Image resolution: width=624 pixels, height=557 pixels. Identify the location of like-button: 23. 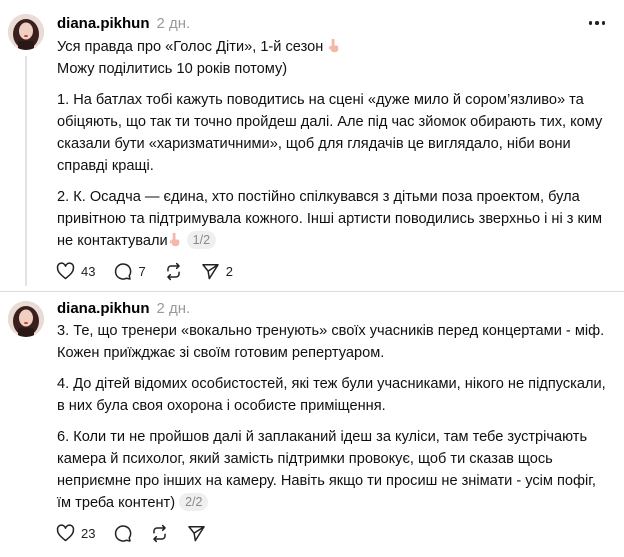
(75, 533).